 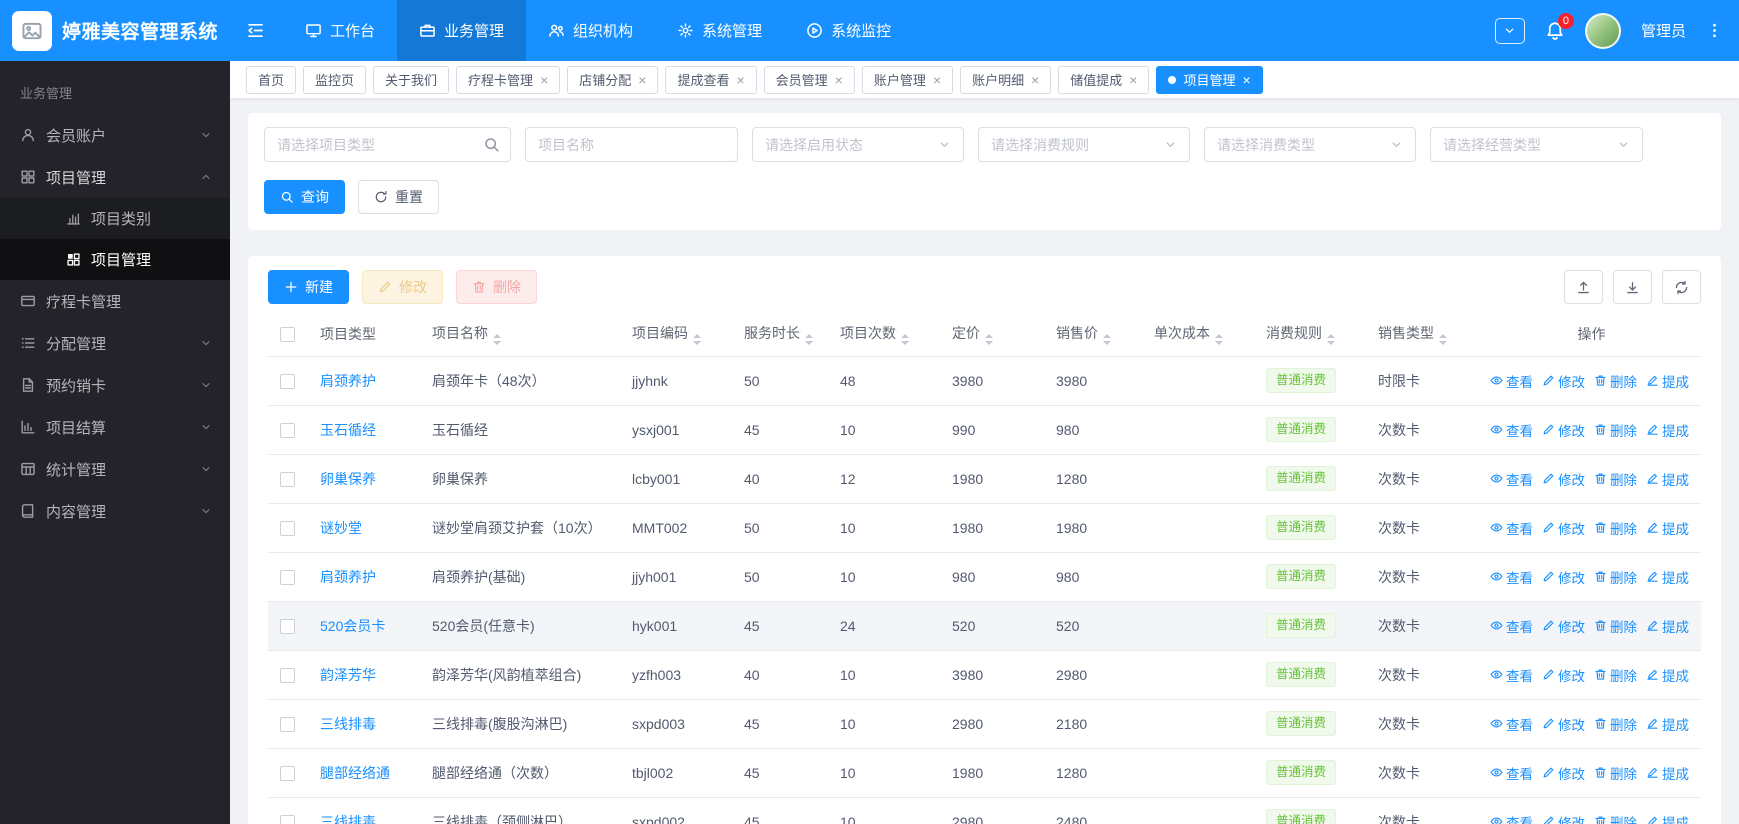 What do you see at coordinates (491, 144) in the screenshot?
I see `search-icon` at bounding box center [491, 144].